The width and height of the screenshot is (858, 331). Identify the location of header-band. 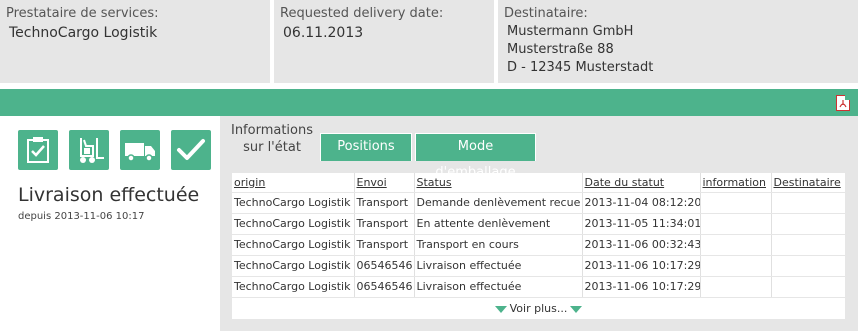
(429, 102).